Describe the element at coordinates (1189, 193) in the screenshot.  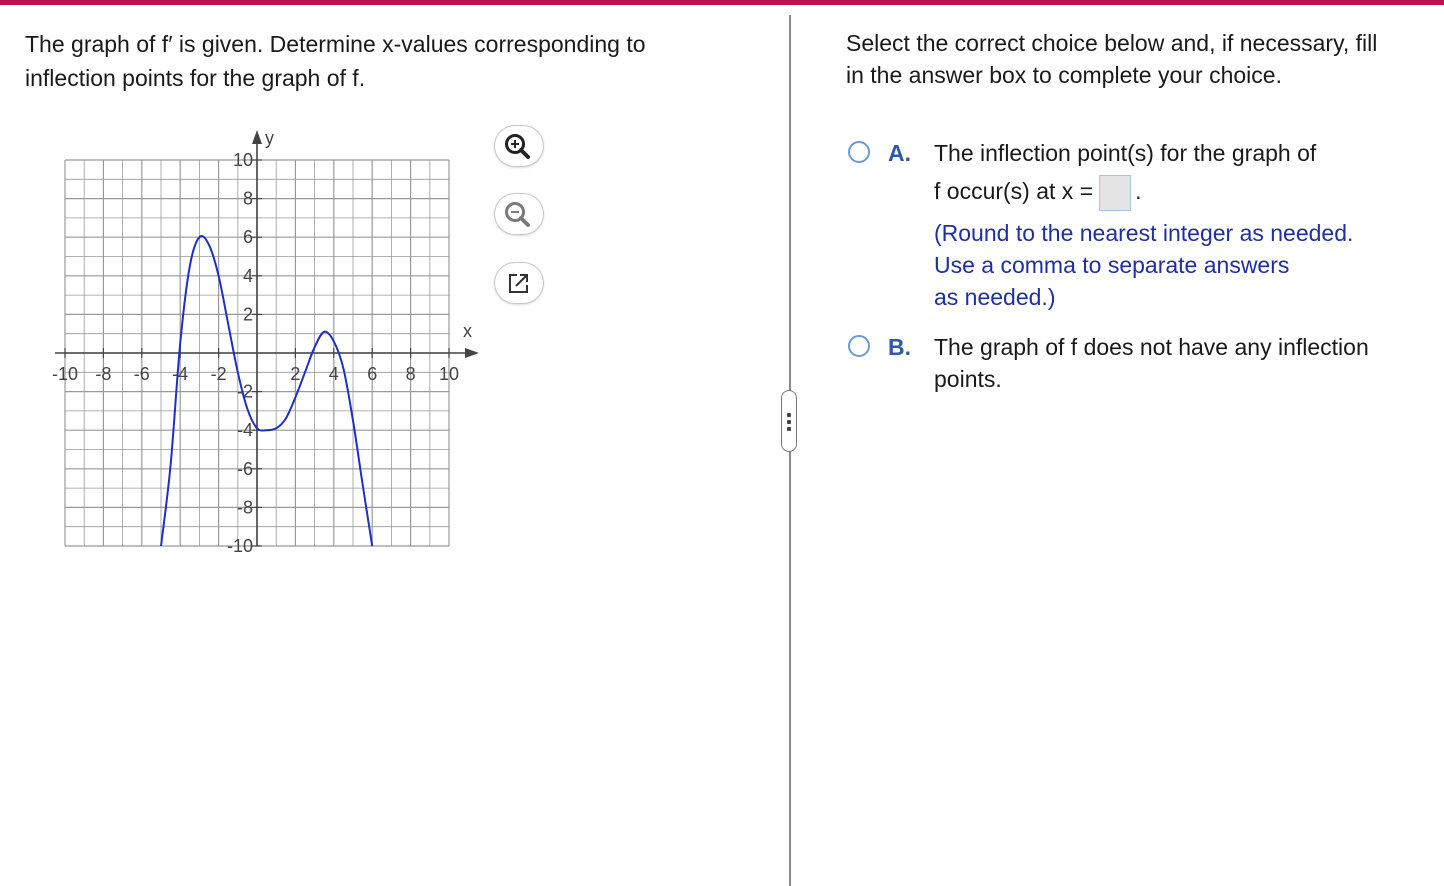
I see `choice-a-line-2: f occur(s) at x =.` at that location.